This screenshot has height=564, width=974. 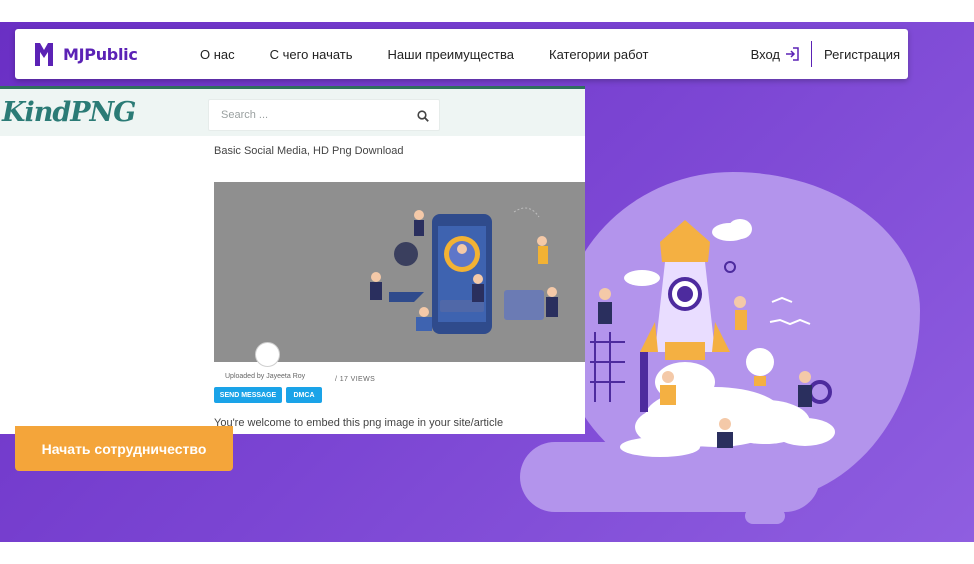 What do you see at coordinates (267, 354) in the screenshot?
I see `uploader-avatar` at bounding box center [267, 354].